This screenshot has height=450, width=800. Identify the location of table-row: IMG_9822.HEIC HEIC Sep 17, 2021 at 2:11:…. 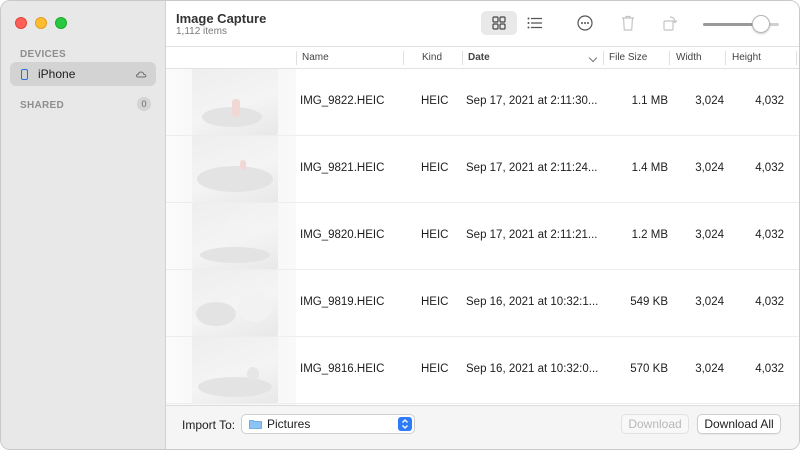
(482, 102).